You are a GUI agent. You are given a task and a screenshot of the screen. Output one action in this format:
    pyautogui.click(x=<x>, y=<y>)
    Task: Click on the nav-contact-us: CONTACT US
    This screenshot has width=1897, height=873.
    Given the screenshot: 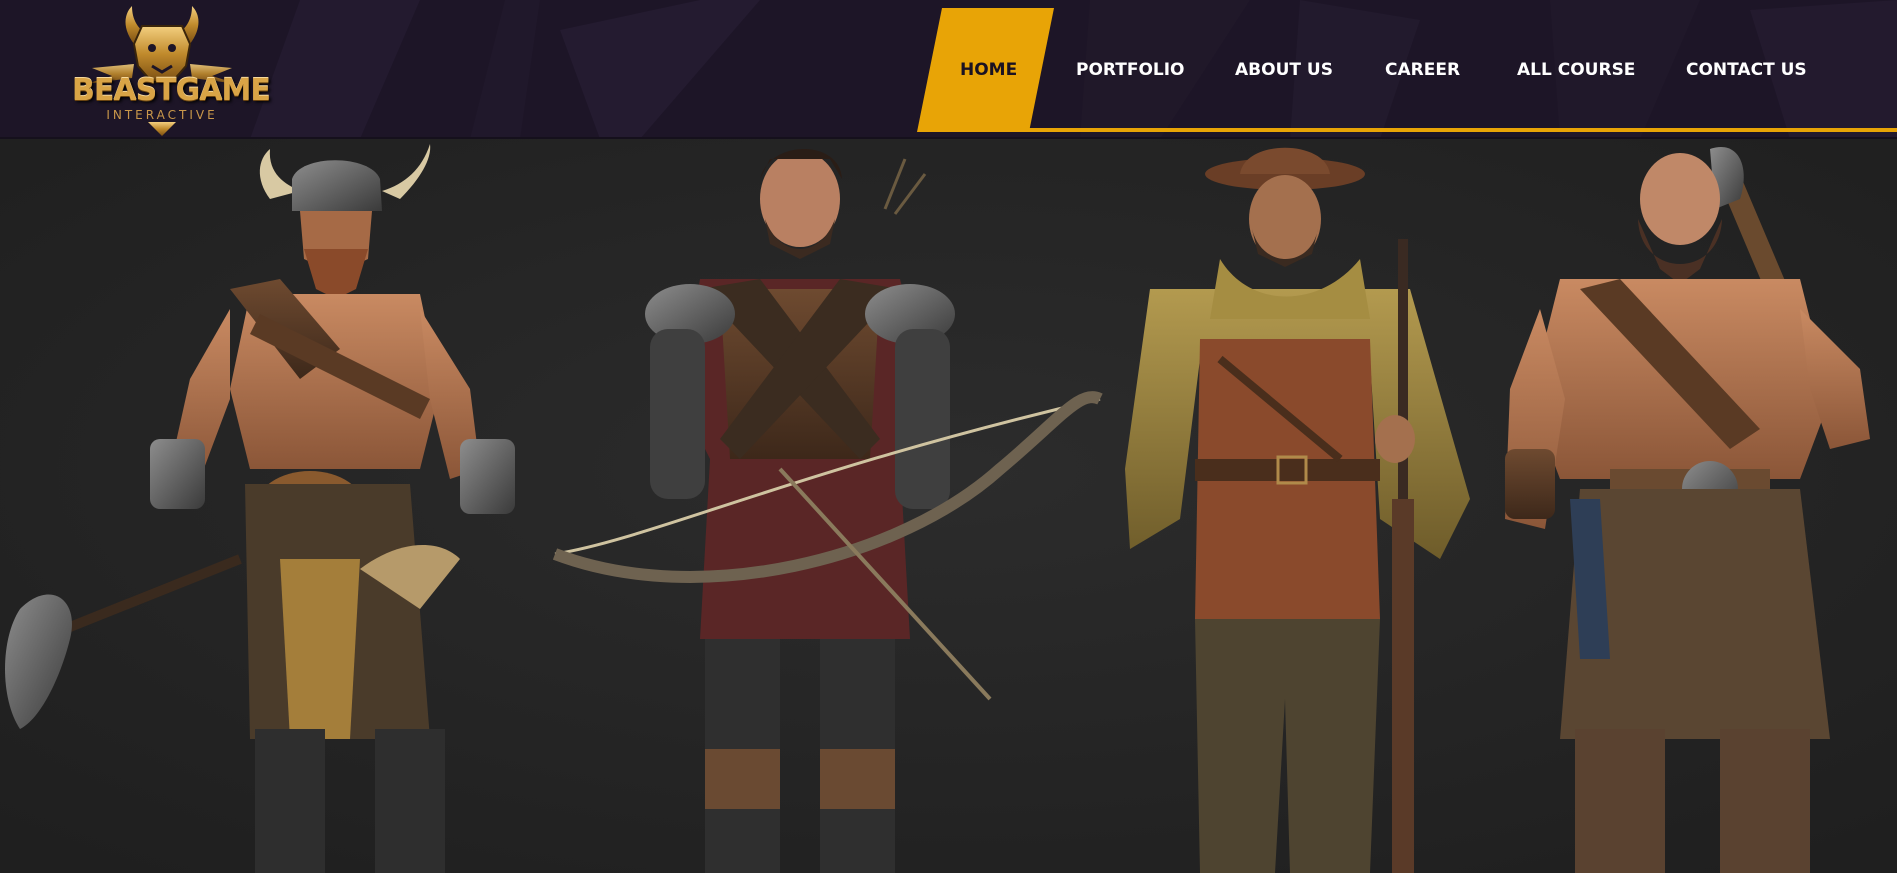 What is the action you would take?
    pyautogui.click(x=1746, y=70)
    